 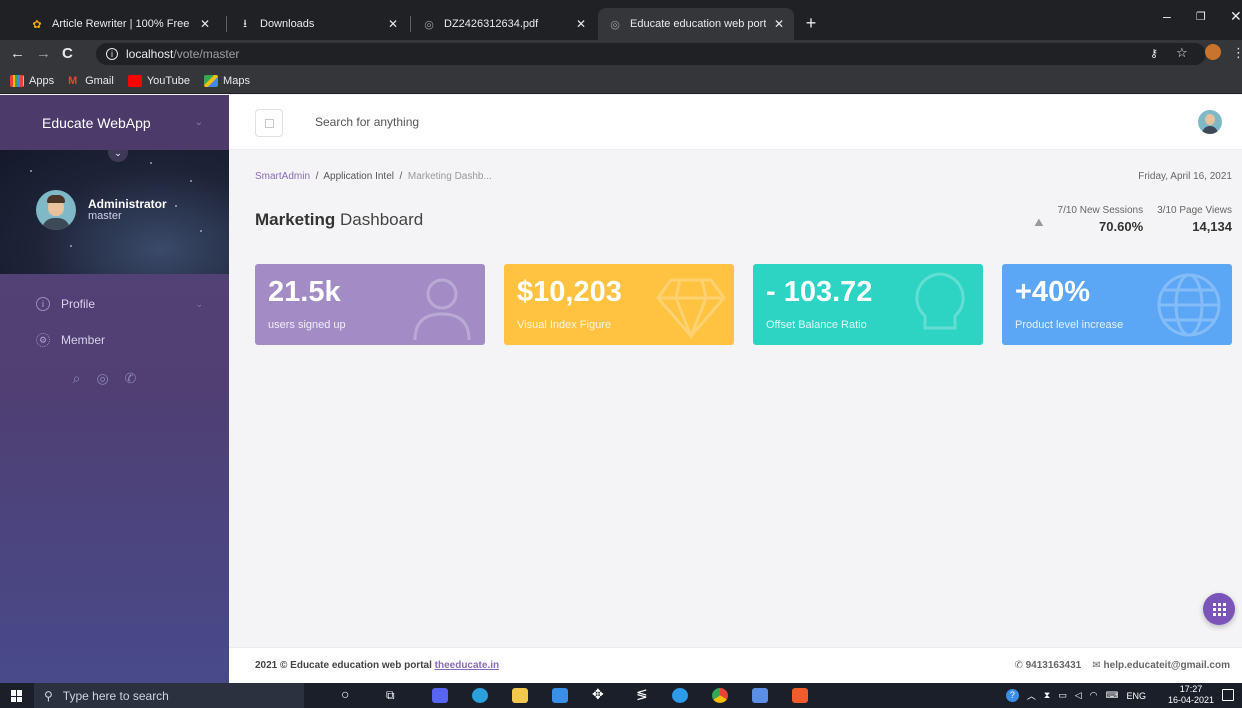 What do you see at coordinates (1039, 223) in the screenshot?
I see `chart-icon: ⛰` at bounding box center [1039, 223].